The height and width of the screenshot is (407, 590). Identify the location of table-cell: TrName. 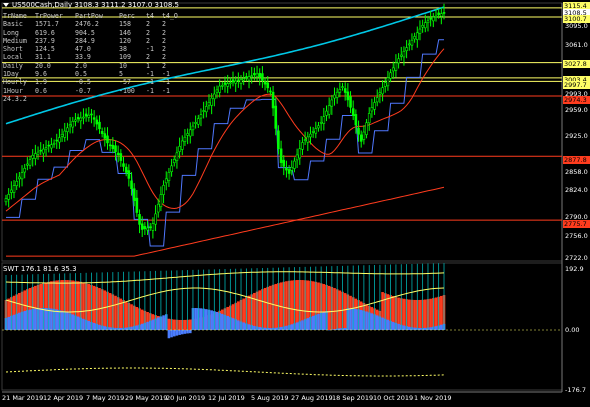
(15, 16).